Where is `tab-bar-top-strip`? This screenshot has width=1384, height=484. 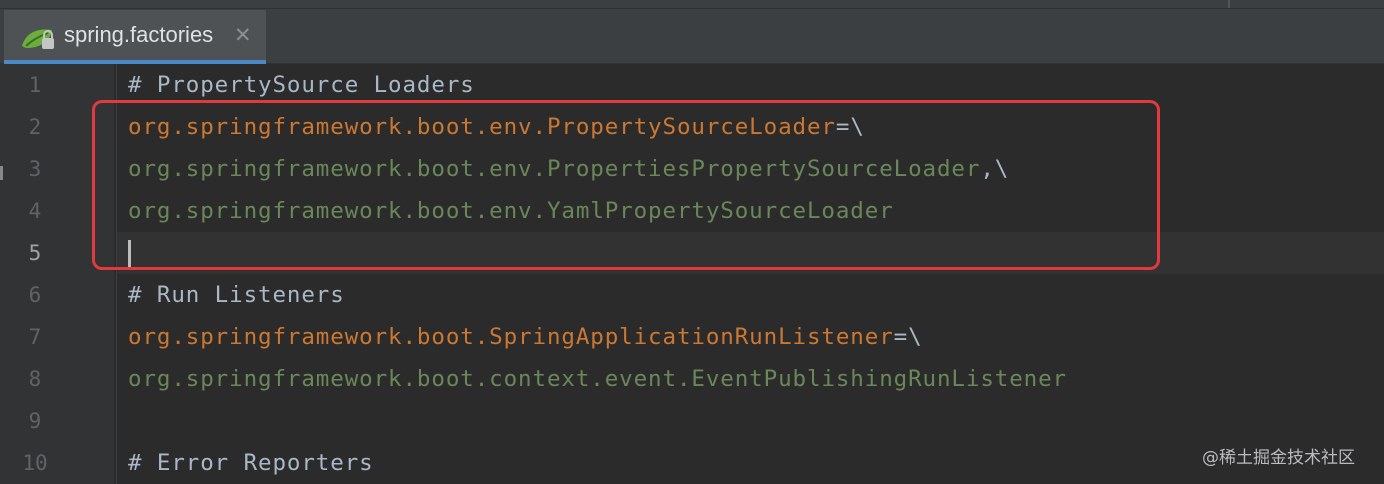
tab-bar-top-strip is located at coordinates (692, 4).